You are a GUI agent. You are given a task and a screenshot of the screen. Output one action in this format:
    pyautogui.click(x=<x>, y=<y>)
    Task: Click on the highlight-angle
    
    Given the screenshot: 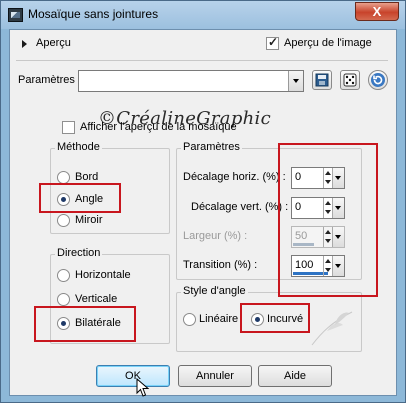 What is the action you would take?
    pyautogui.click(x=80, y=198)
    